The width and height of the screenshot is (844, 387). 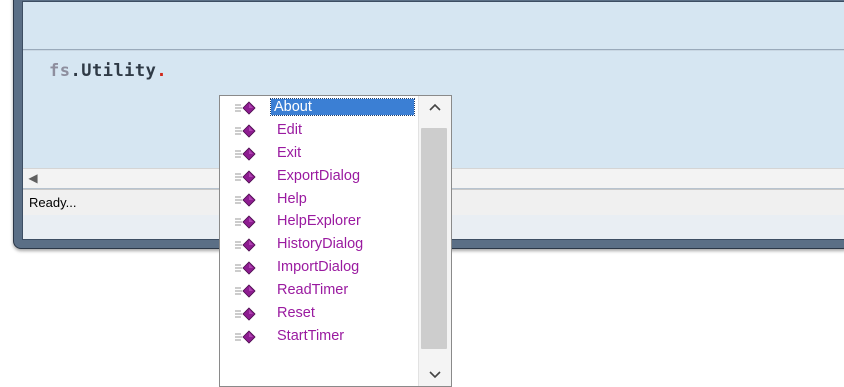 I want to click on autocomplete-item: About, so click(x=318, y=107).